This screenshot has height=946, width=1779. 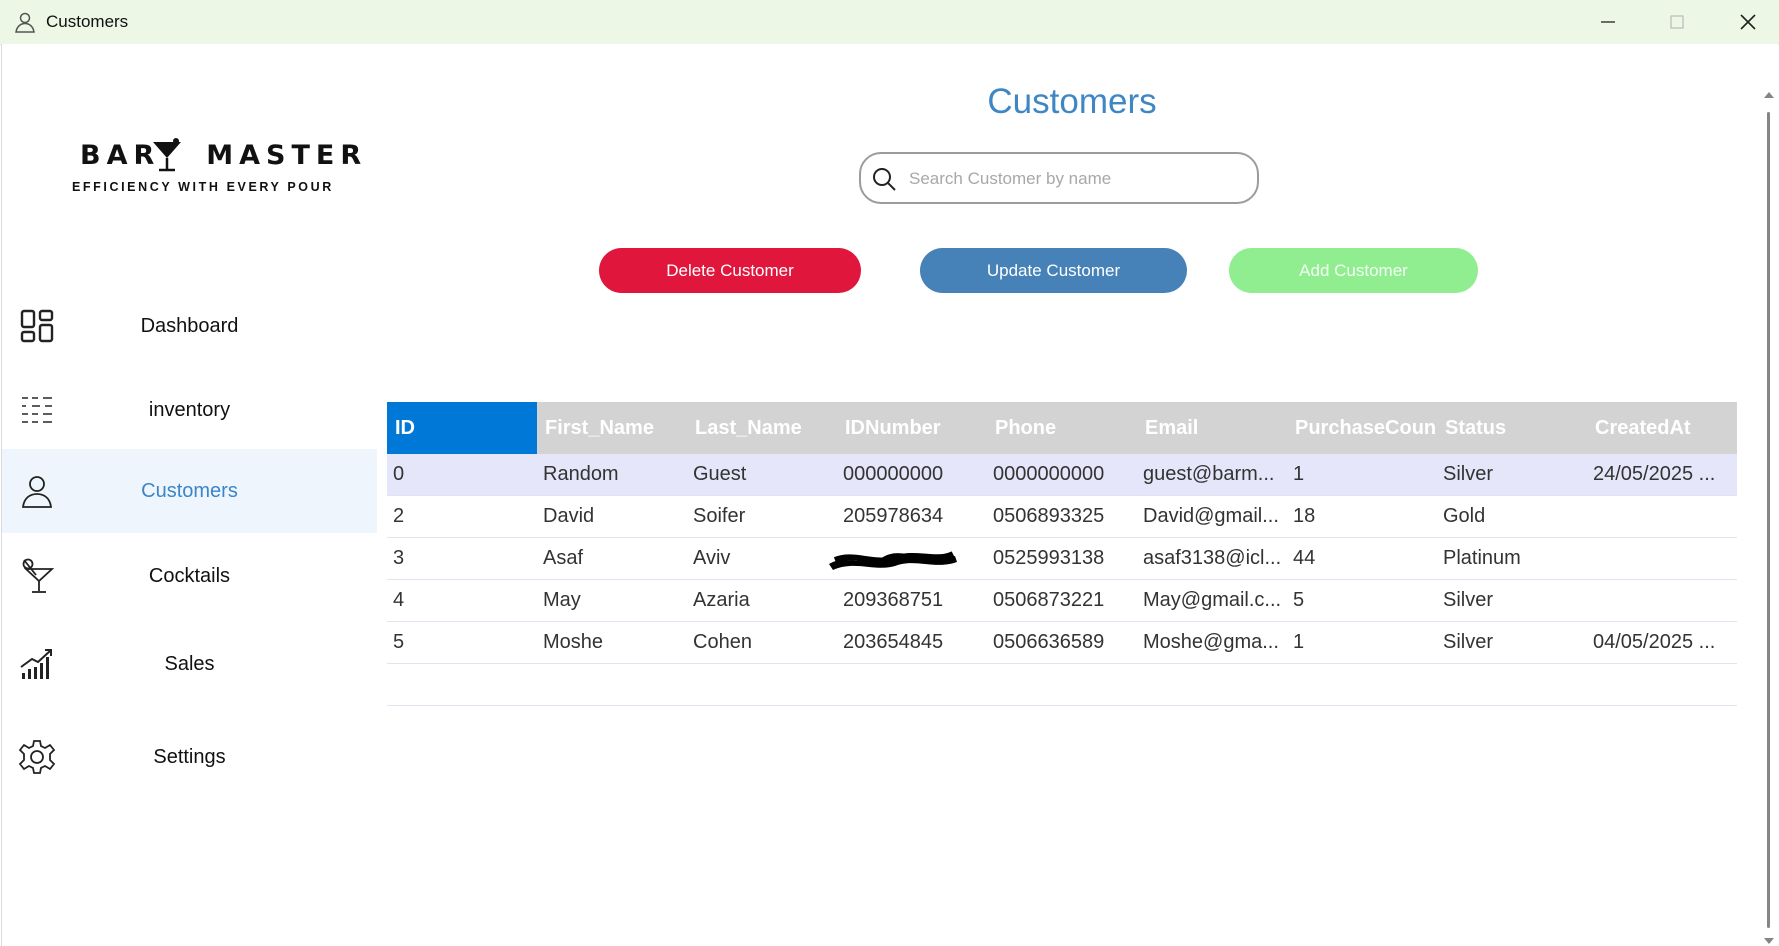 I want to click on sidebar-item-label: Customers, so click(x=189, y=491).